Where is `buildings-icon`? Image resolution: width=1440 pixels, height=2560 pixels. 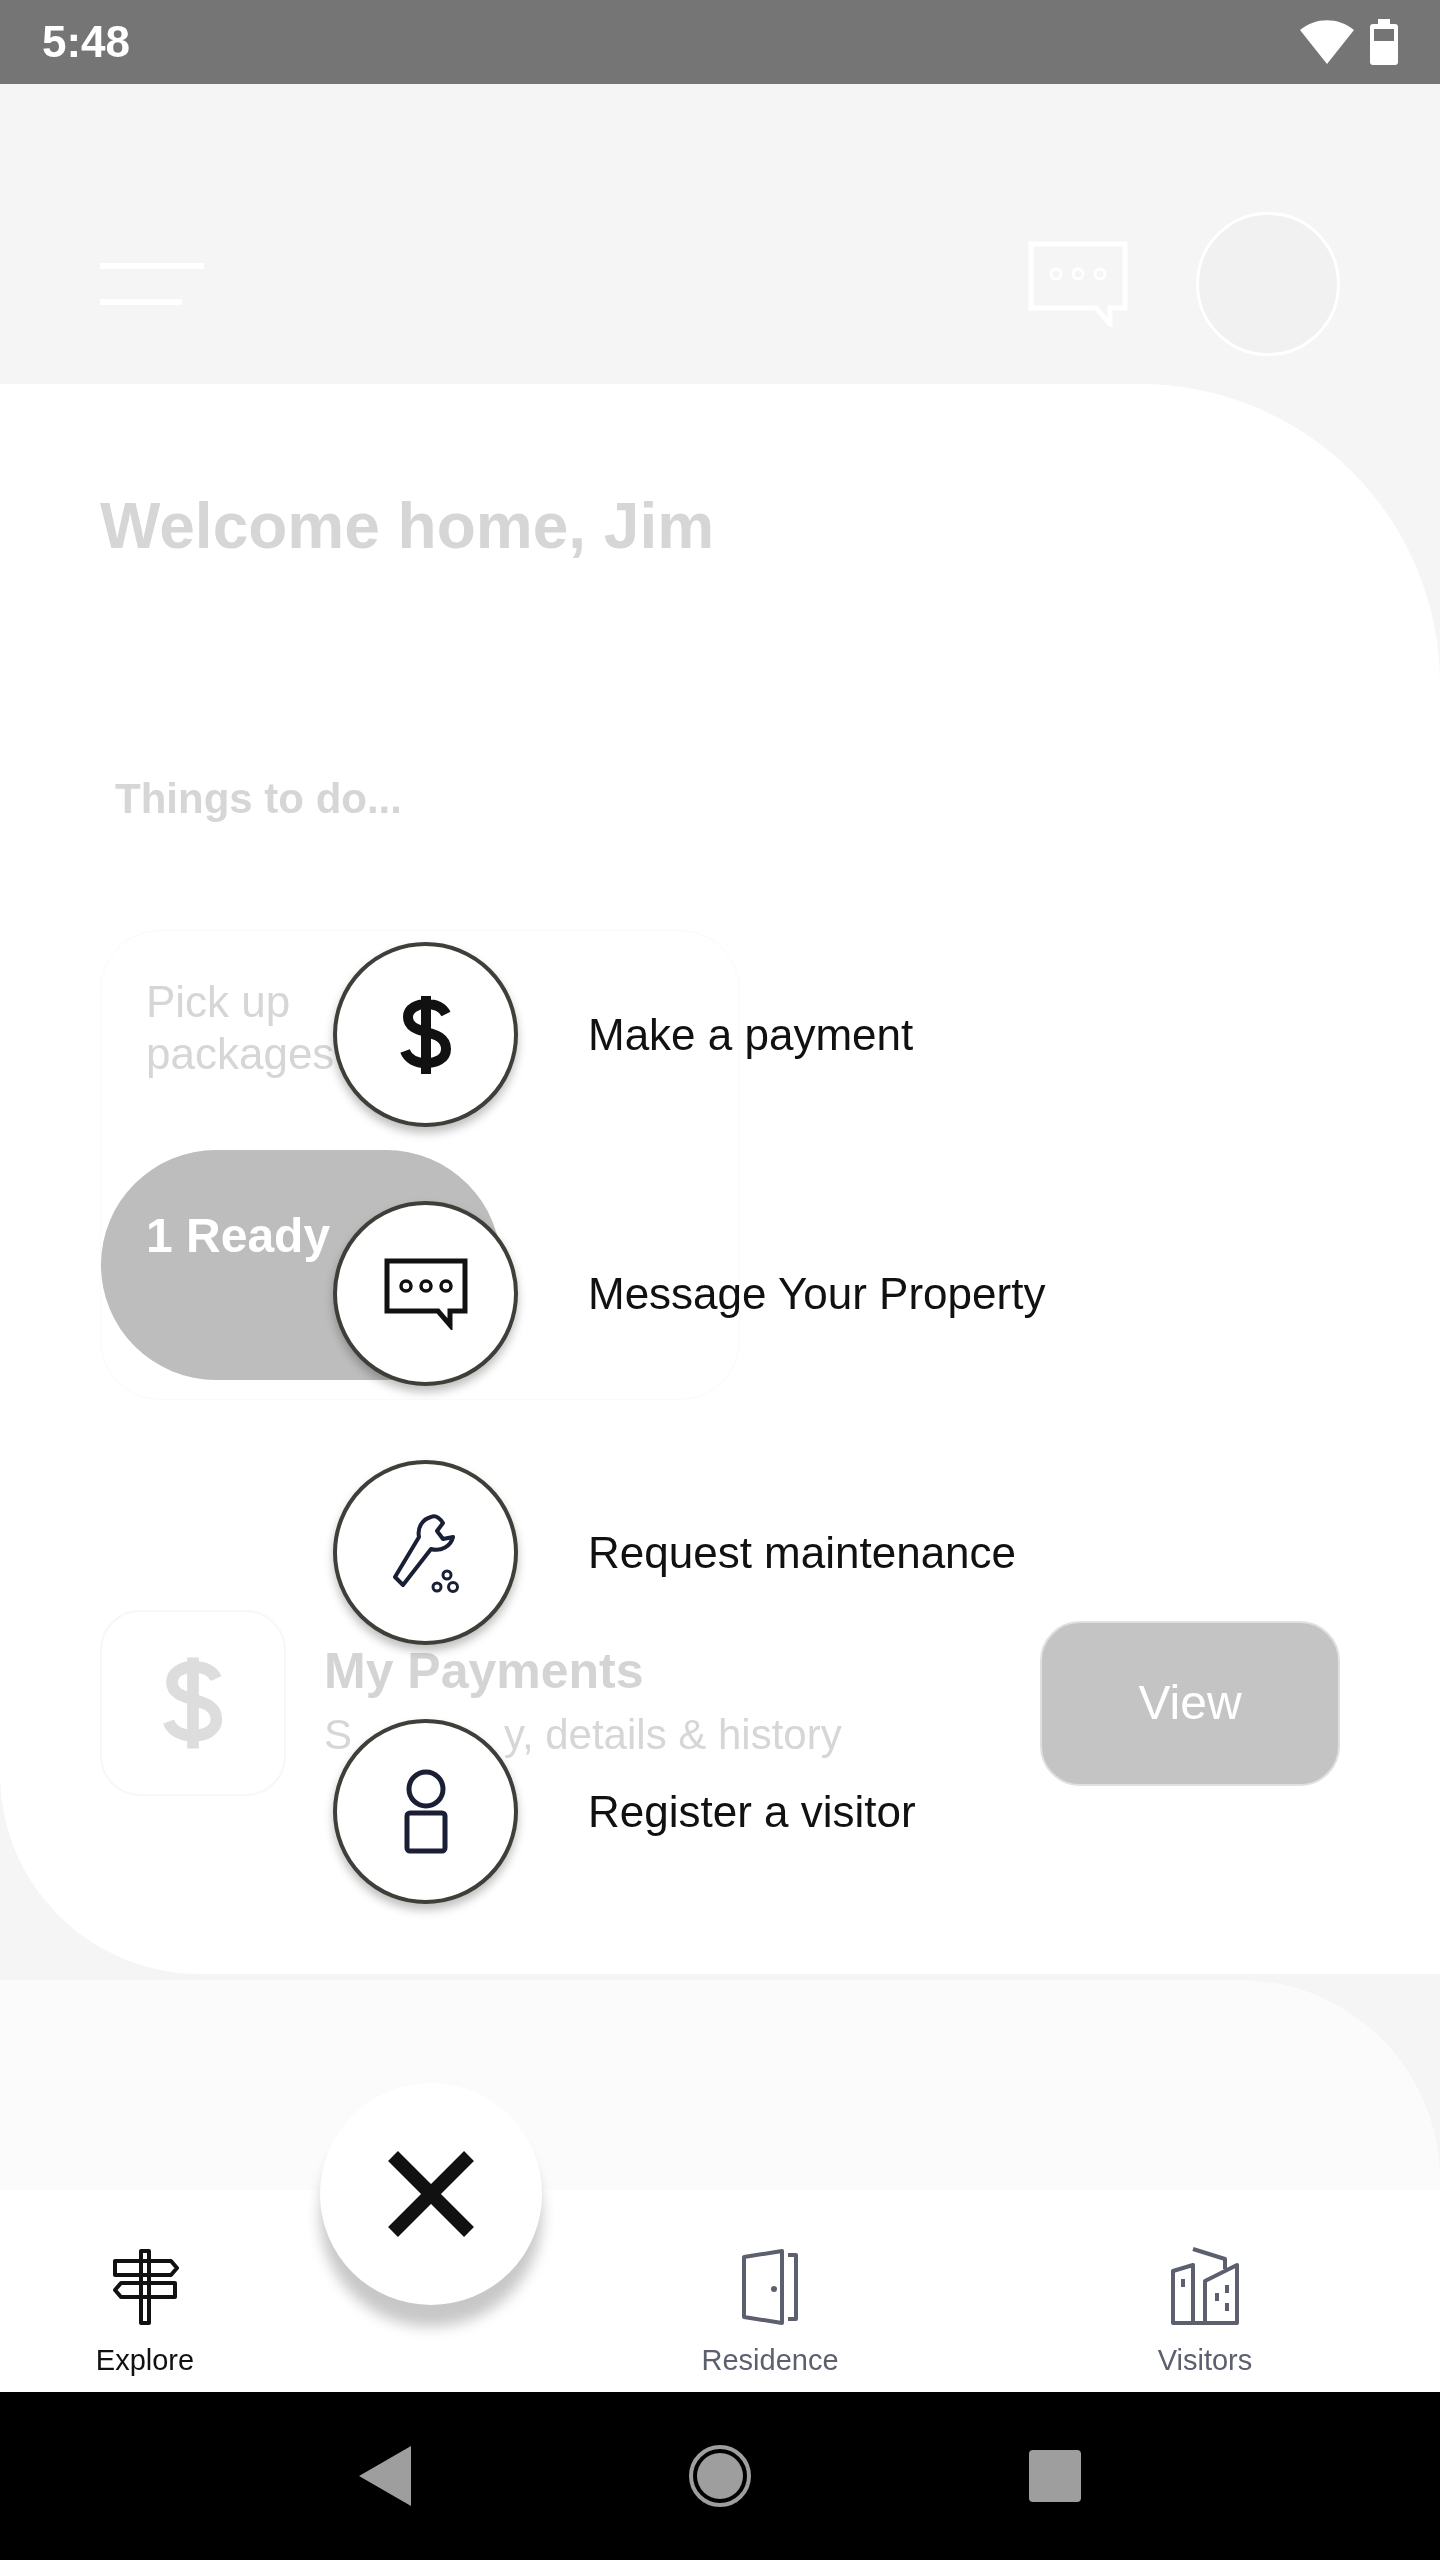
buildings-icon is located at coordinates (1205, 2284).